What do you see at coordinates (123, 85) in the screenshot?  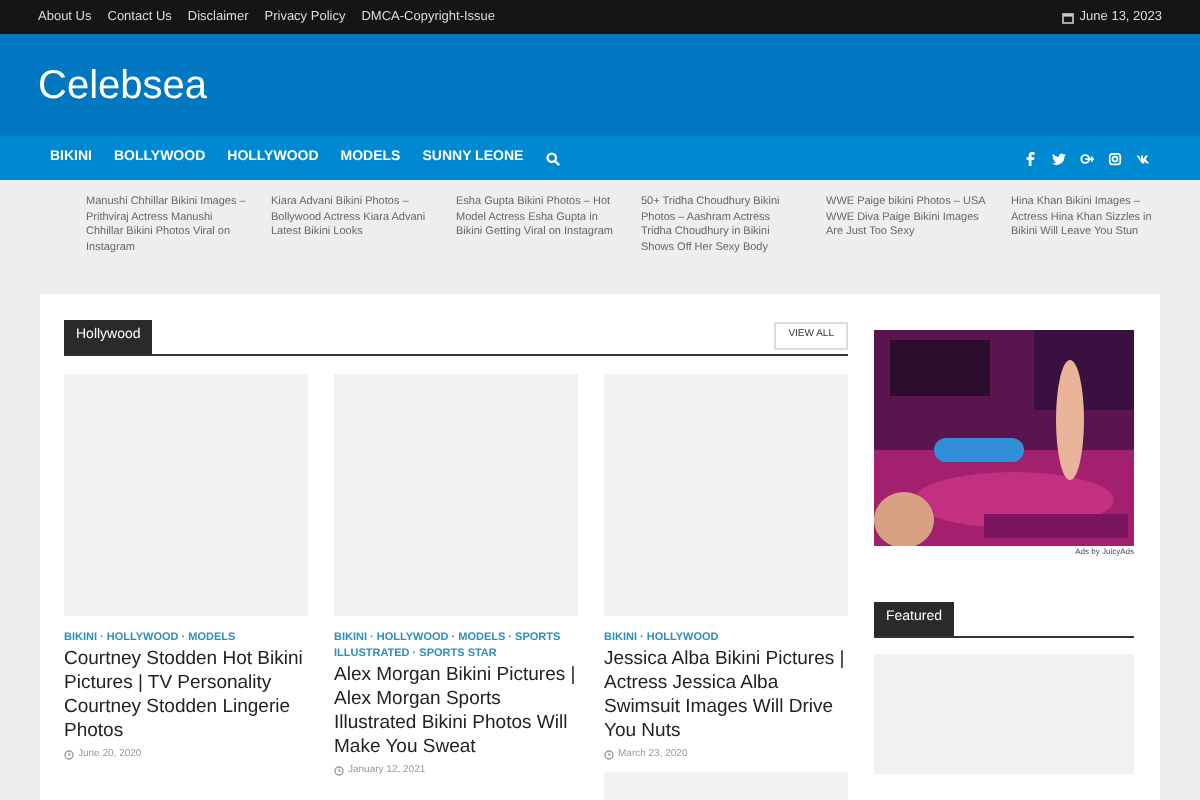 I see `site-title: Celebsea` at bounding box center [123, 85].